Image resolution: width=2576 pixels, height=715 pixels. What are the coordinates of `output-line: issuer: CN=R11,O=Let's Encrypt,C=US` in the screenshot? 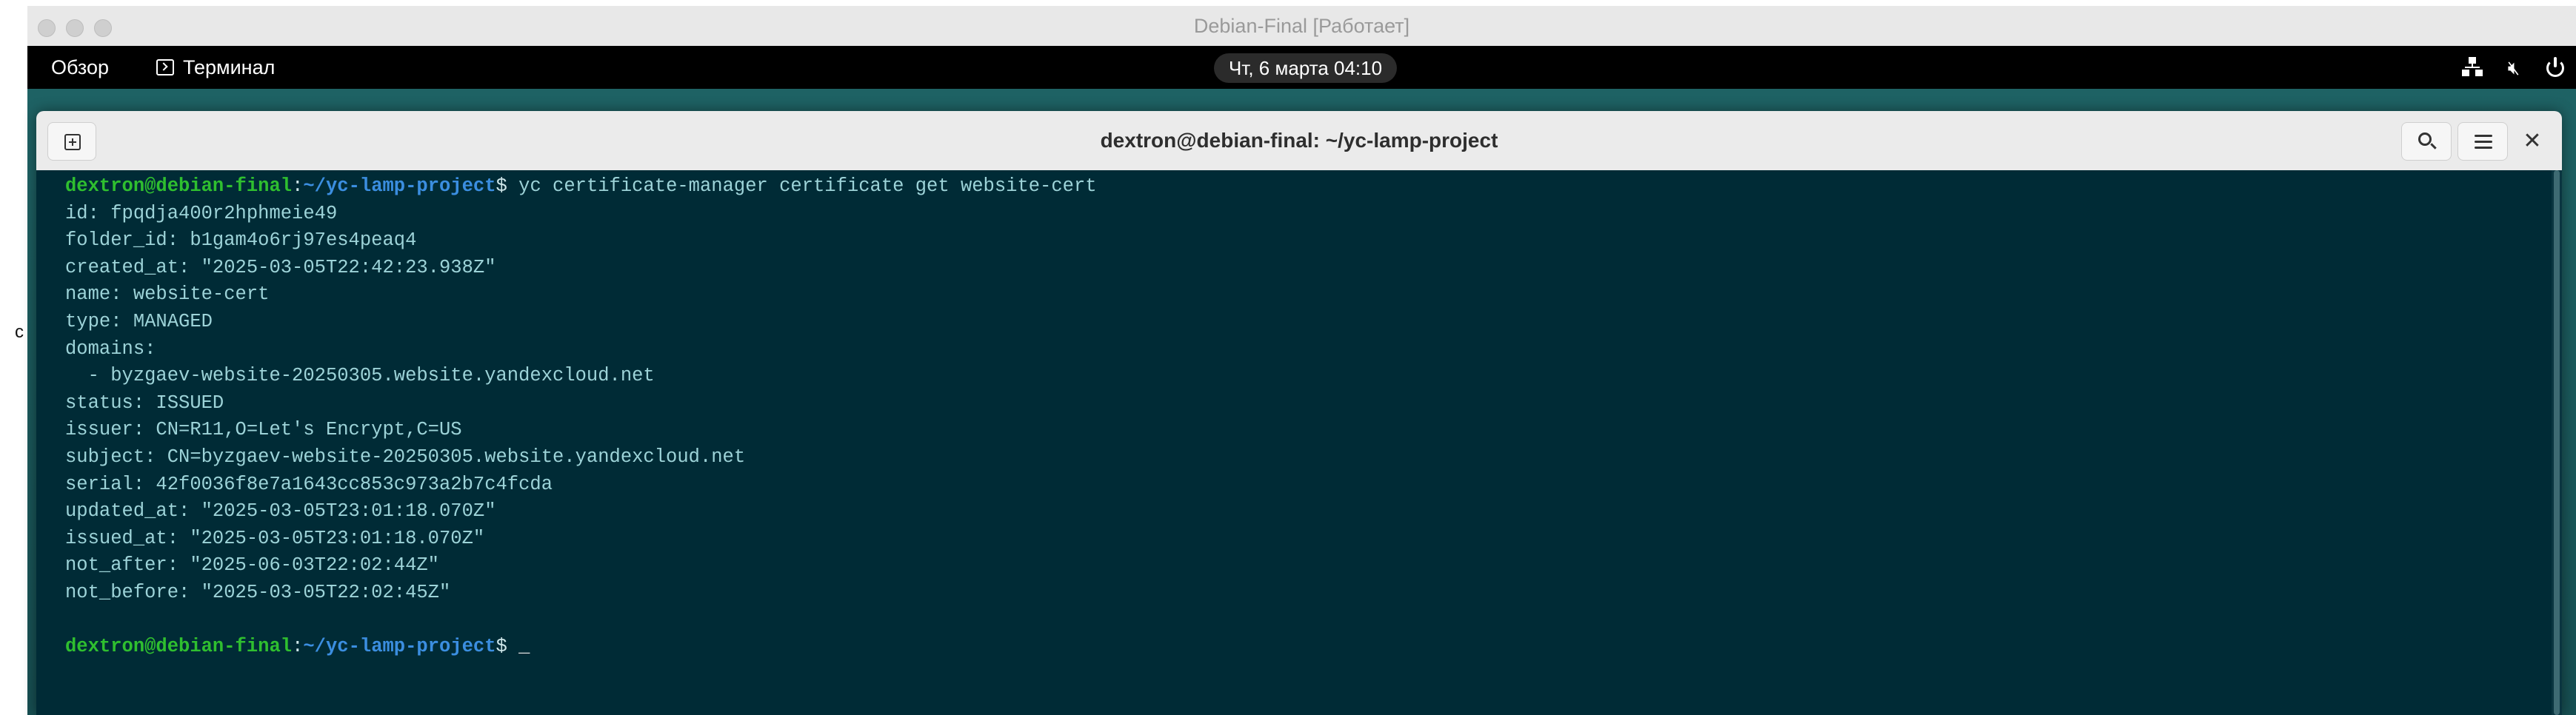 It's located at (263, 430).